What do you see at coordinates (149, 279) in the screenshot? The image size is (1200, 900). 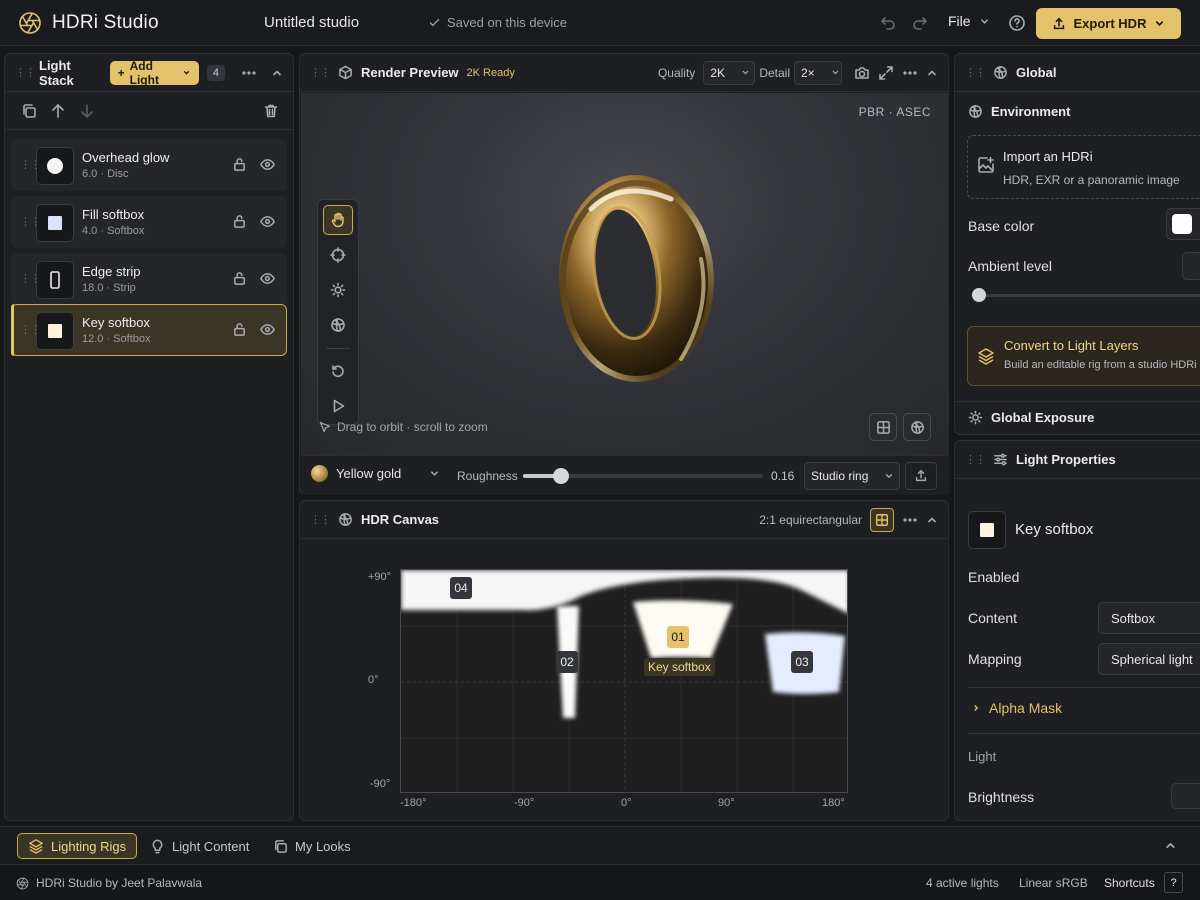 I see `light-item-edge-strip: ⋮⋮ Edge strip 18.0 · Strip` at bounding box center [149, 279].